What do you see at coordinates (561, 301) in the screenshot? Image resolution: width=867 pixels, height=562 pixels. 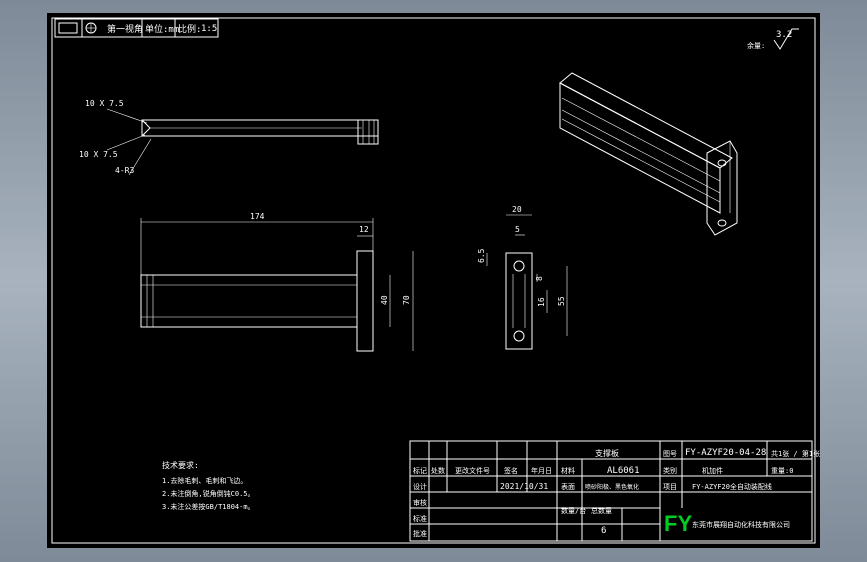 I see `side-height-label: 55` at bounding box center [561, 301].